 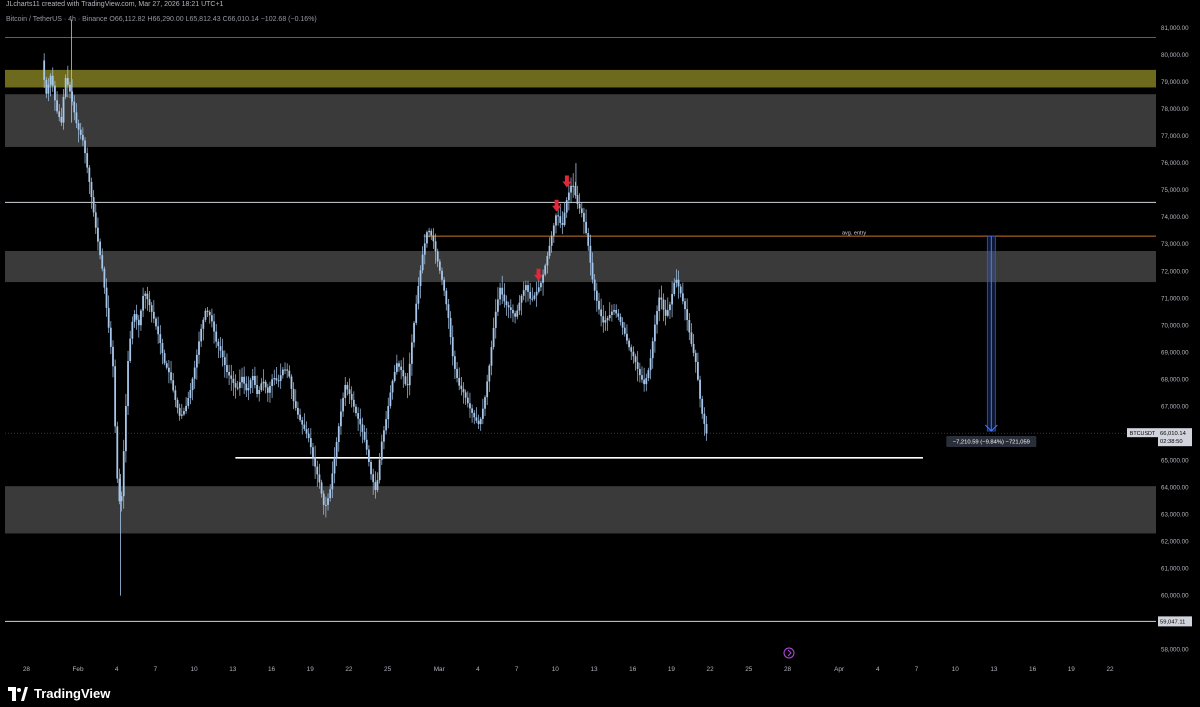 What do you see at coordinates (72, 693) in the screenshot?
I see `brand-name: TradingView` at bounding box center [72, 693].